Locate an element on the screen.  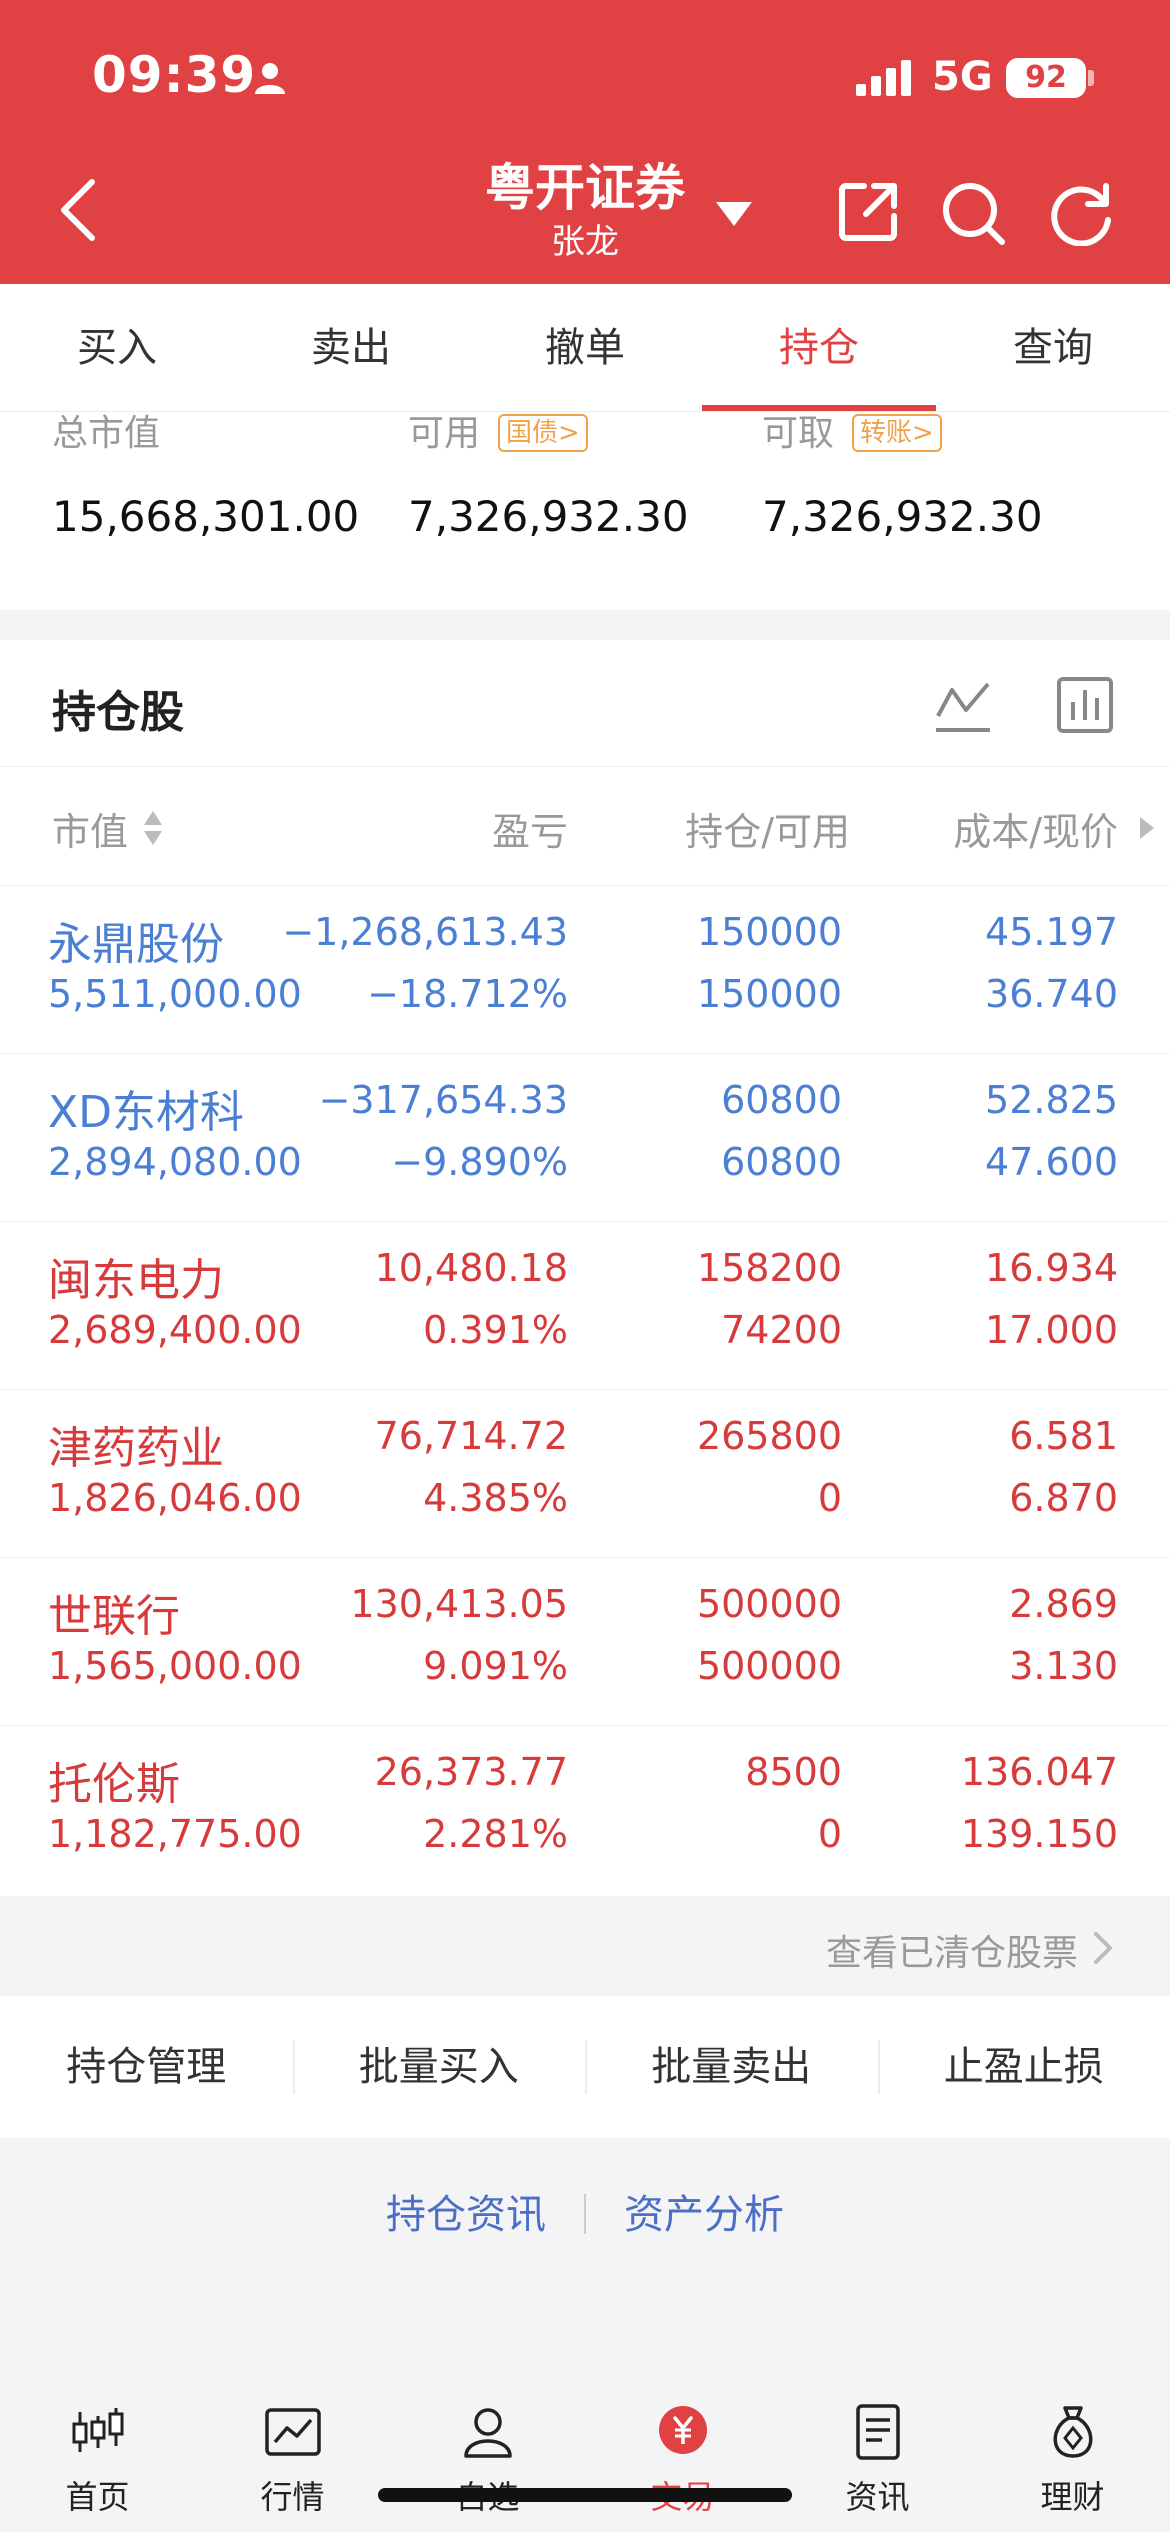
stock-price: 3.130 is located at coordinates (1063, 1666).